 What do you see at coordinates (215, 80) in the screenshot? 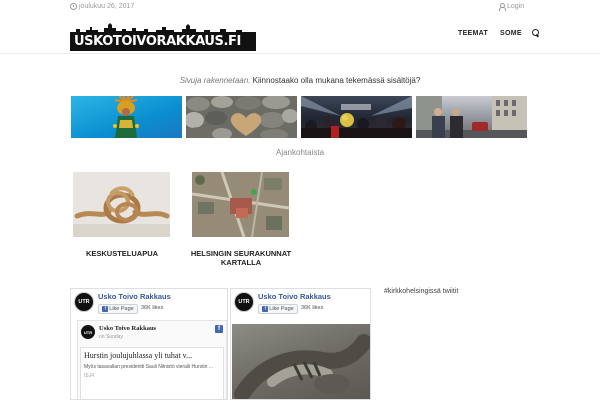
I see `intro-pre: Sivuja rakennetaan.` at bounding box center [215, 80].